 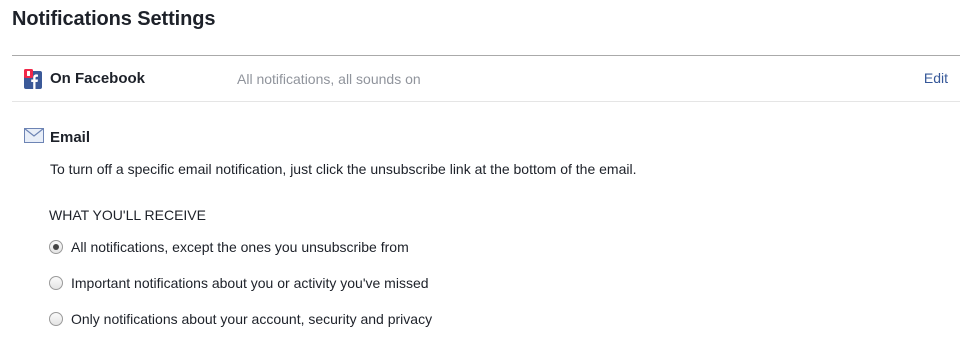 What do you see at coordinates (56, 247) in the screenshot?
I see `radio-button-selected` at bounding box center [56, 247].